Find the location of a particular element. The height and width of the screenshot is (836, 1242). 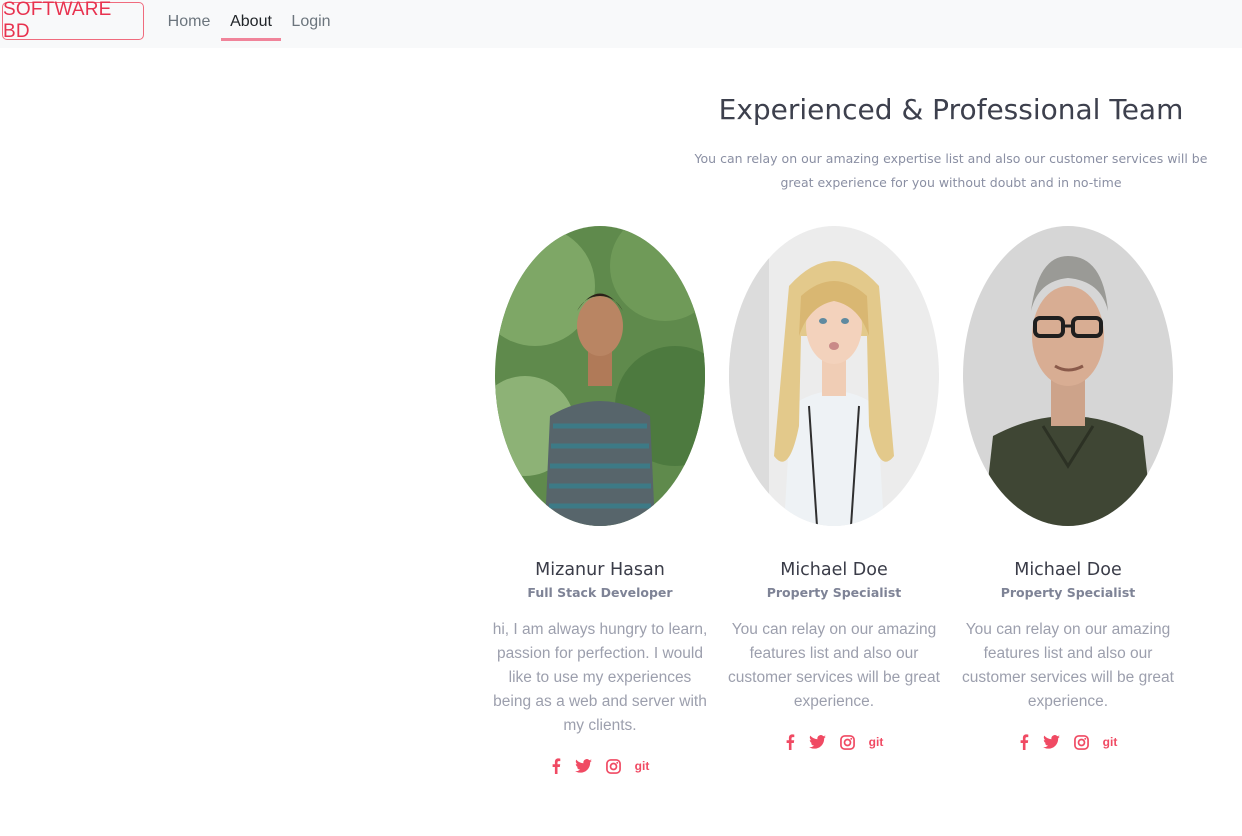

team-member-role: Full Stack Developer is located at coordinates (600, 592).